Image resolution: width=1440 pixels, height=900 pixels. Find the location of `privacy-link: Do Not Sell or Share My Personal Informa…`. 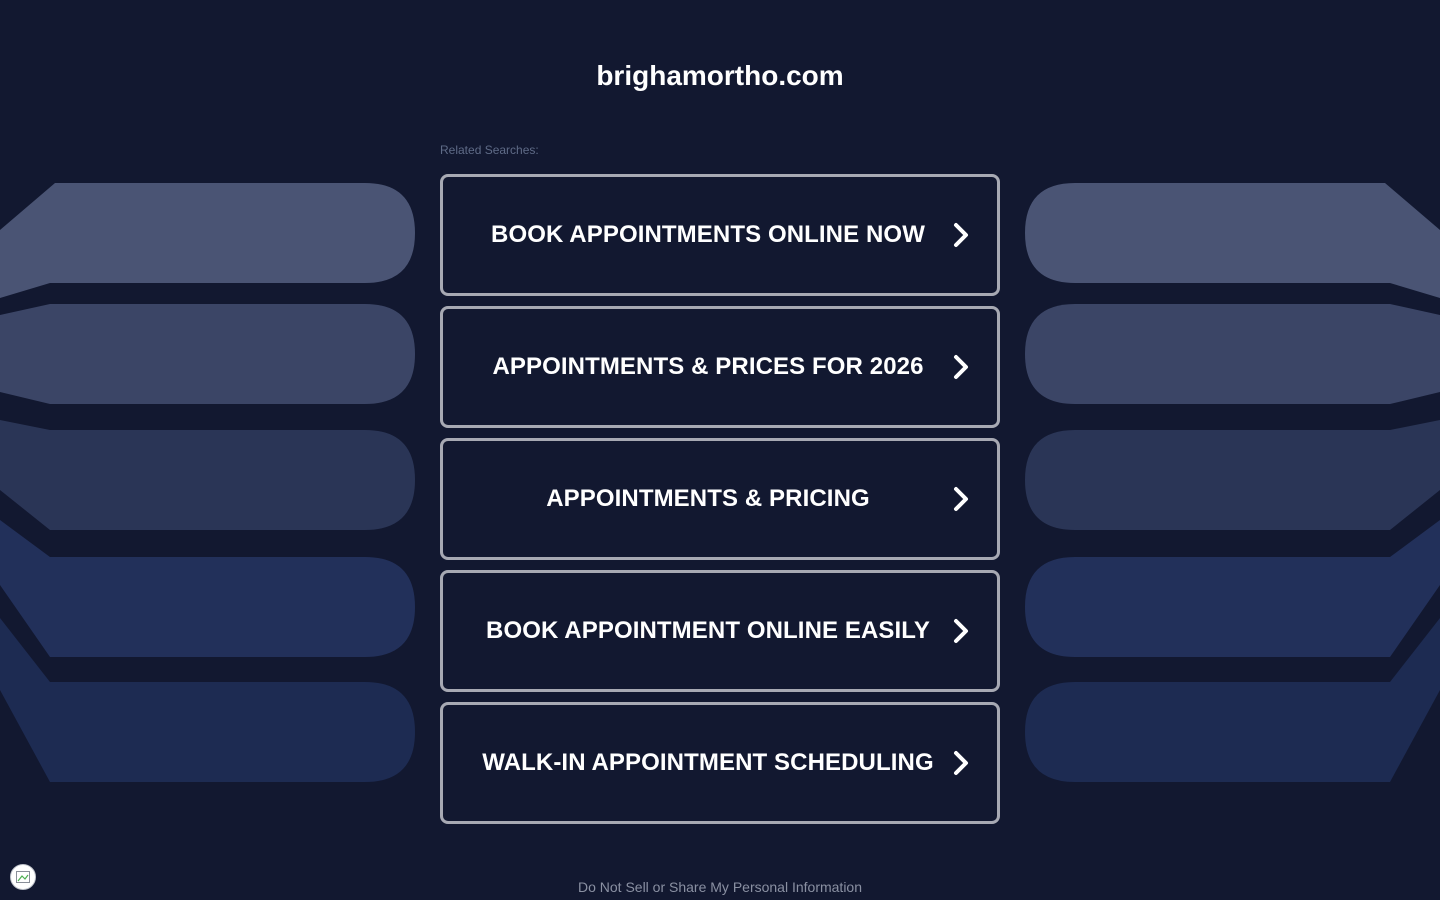

privacy-link: Do Not Sell or Share My Personal Informa… is located at coordinates (720, 887).